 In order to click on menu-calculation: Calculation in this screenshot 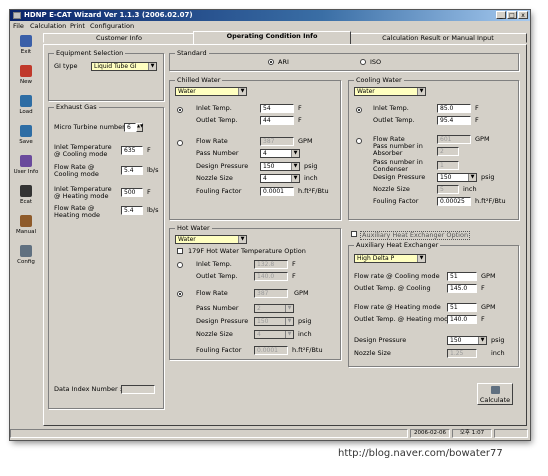, I will do `click(48, 26)`.